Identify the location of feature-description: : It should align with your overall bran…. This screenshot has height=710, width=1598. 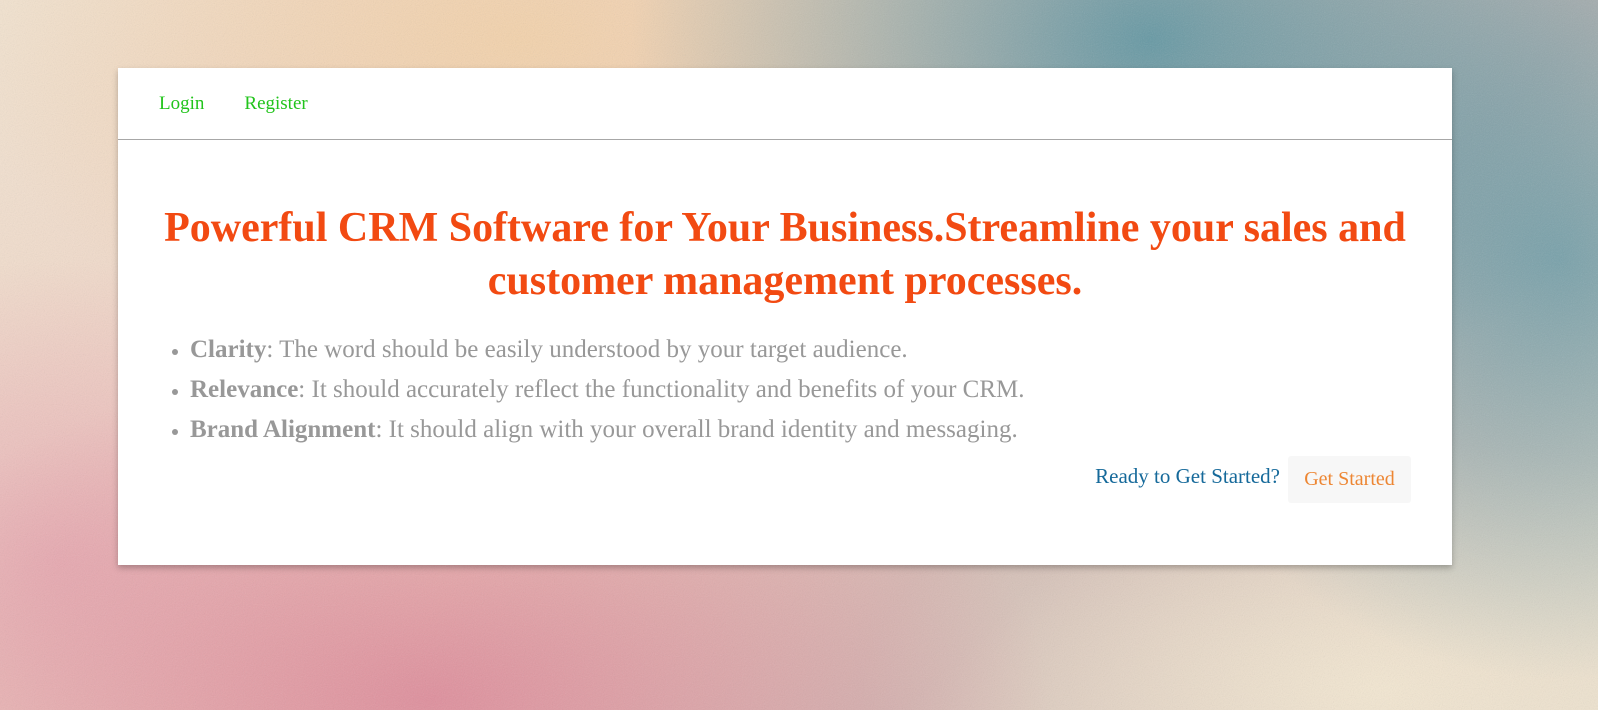
(696, 429).